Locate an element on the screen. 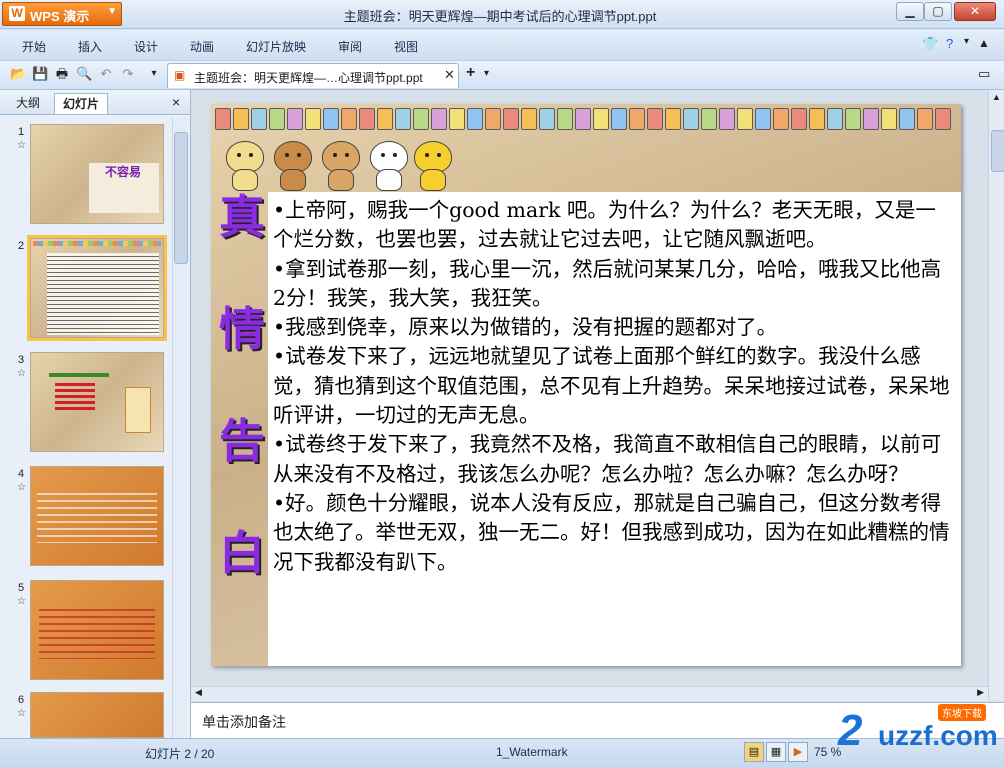 This screenshot has width=1004, height=768. minimize-button: ▁ is located at coordinates (910, 11).